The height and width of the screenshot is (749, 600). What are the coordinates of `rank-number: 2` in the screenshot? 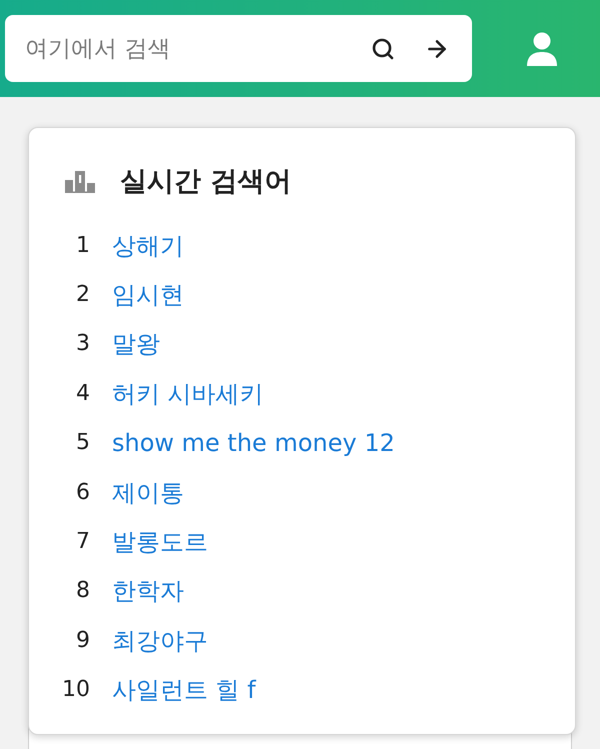 It's located at (82, 295).